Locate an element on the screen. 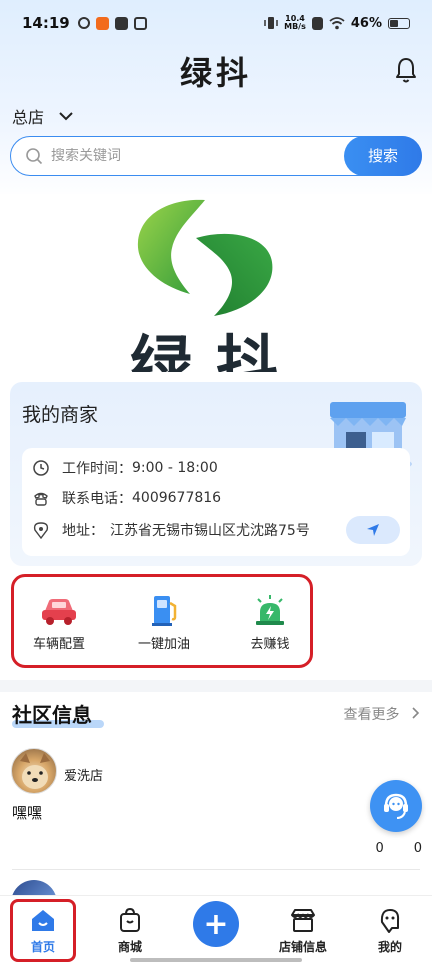 The image size is (432, 964). shopping-bag-icon is located at coordinates (130, 919).